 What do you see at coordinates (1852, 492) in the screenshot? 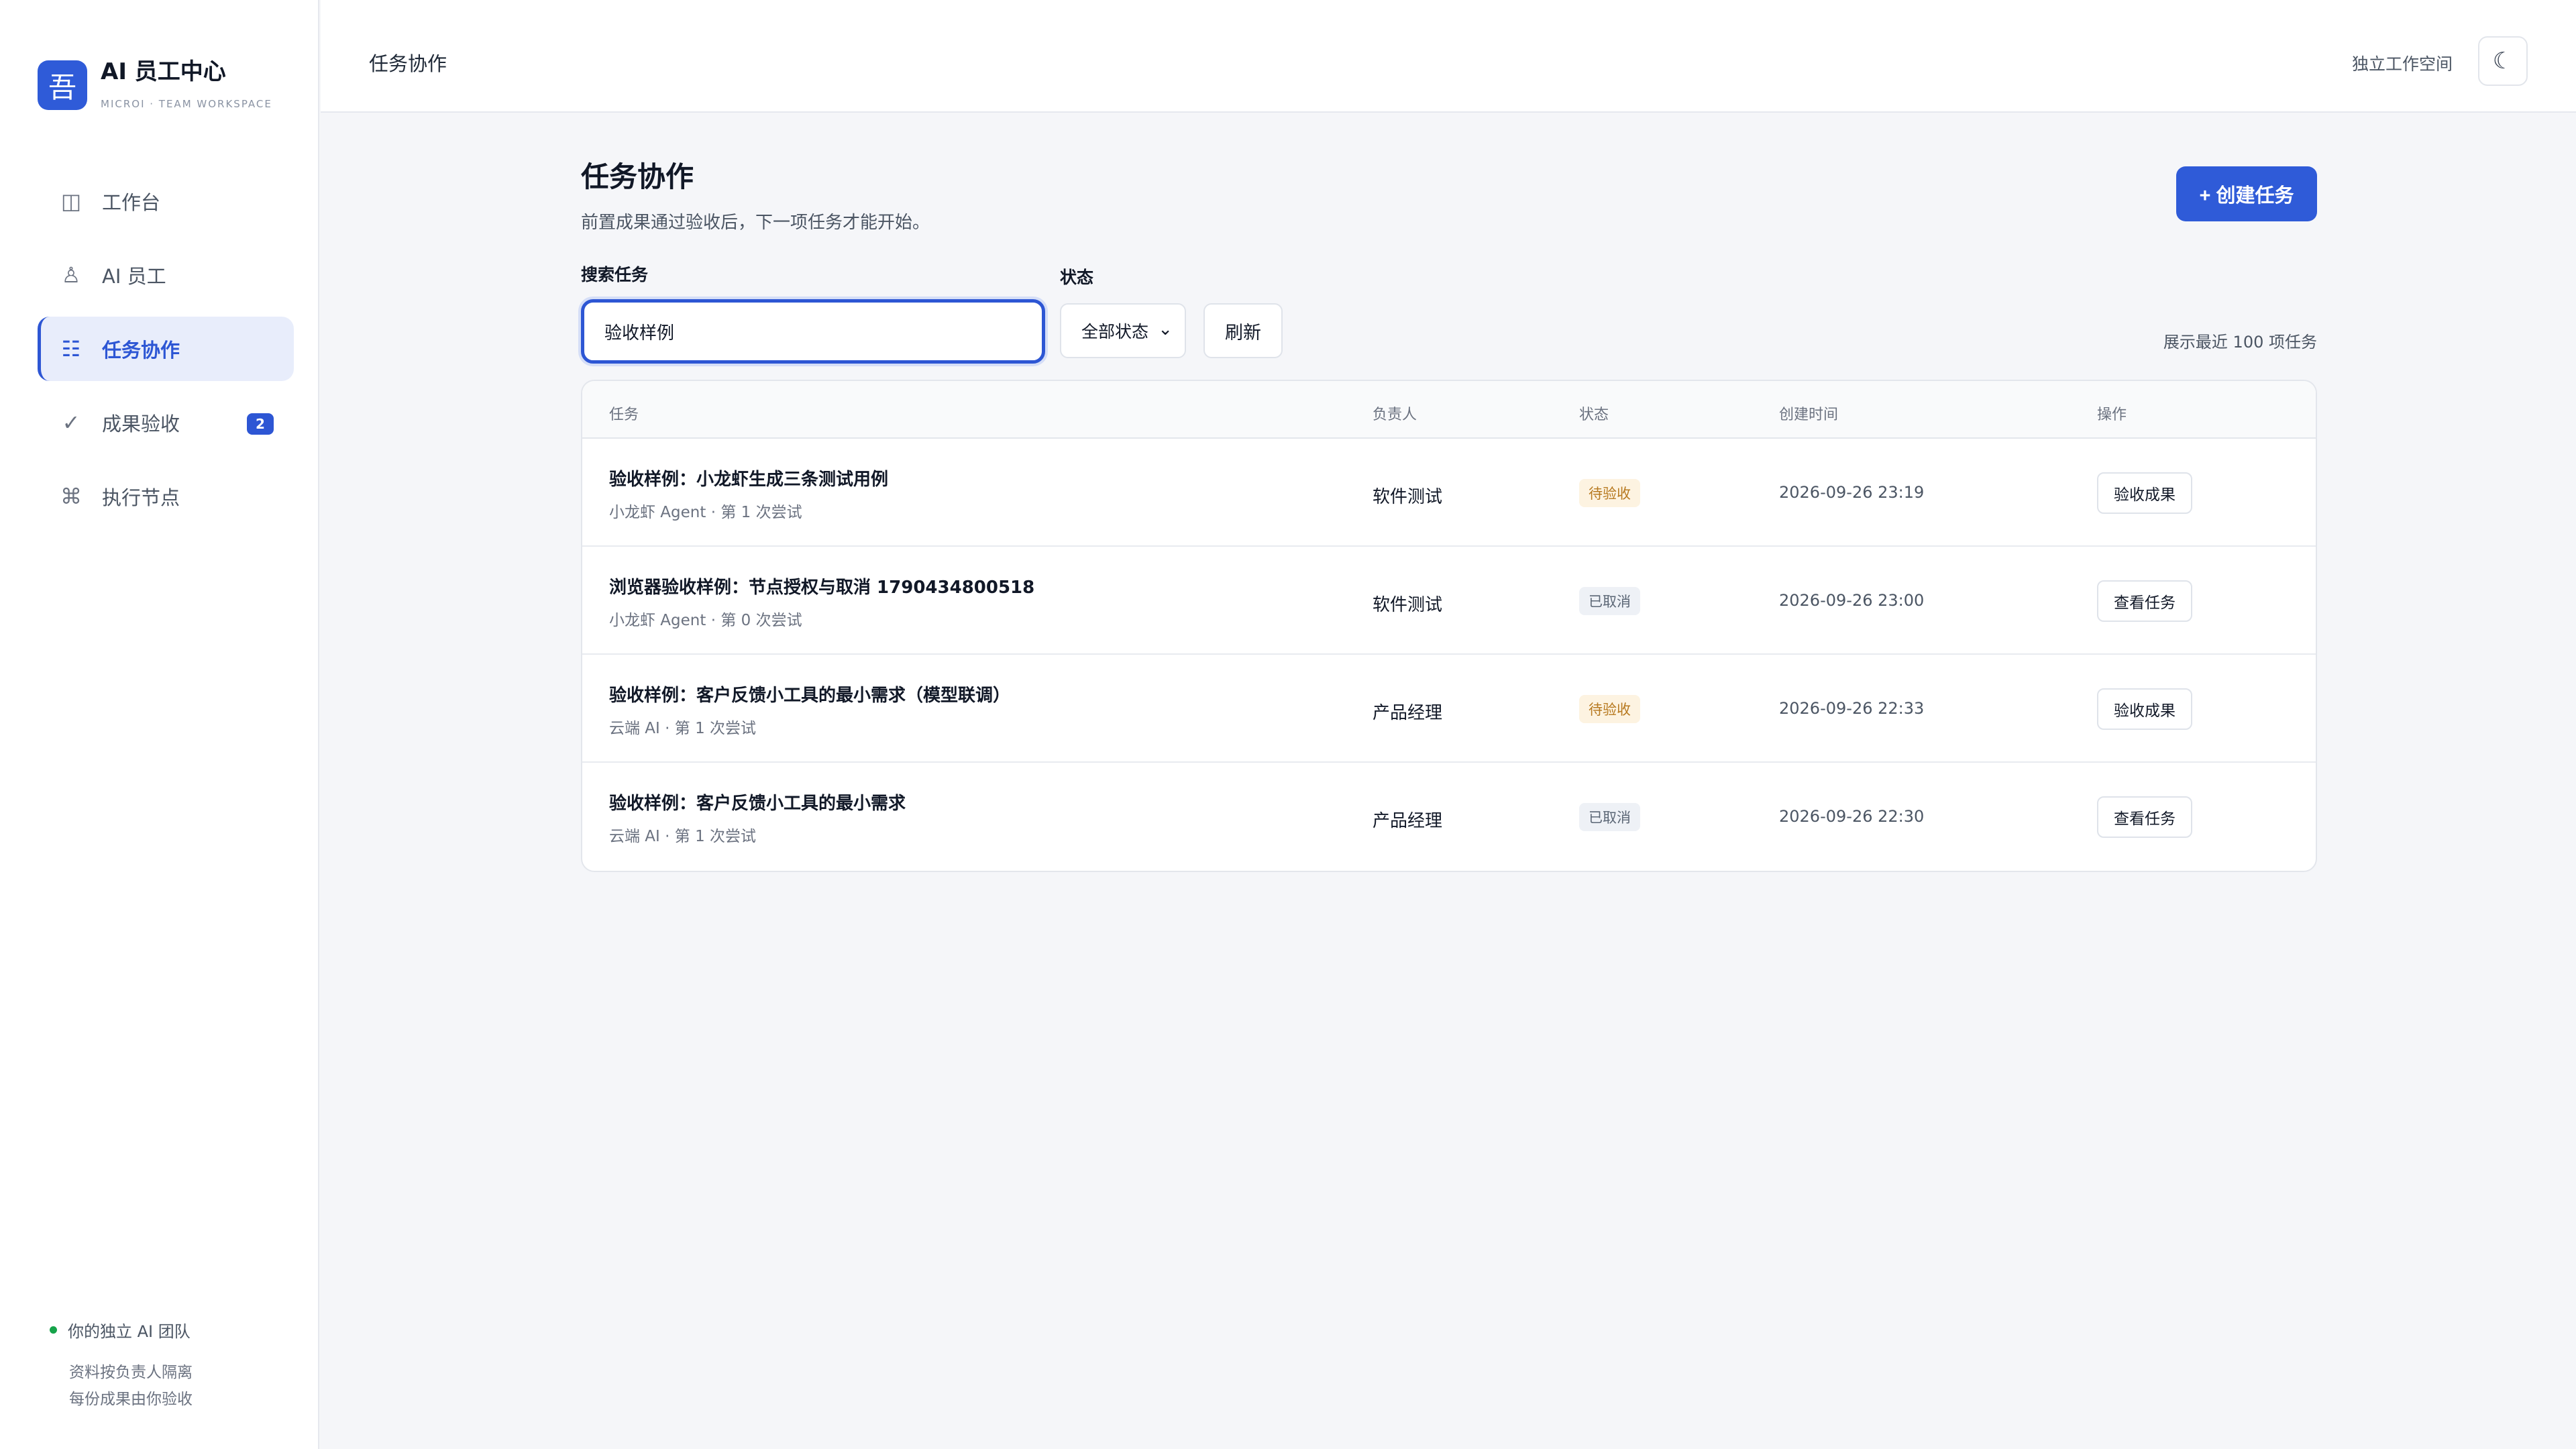
I see `task-created-time: 2026-09-26 23:19` at bounding box center [1852, 492].